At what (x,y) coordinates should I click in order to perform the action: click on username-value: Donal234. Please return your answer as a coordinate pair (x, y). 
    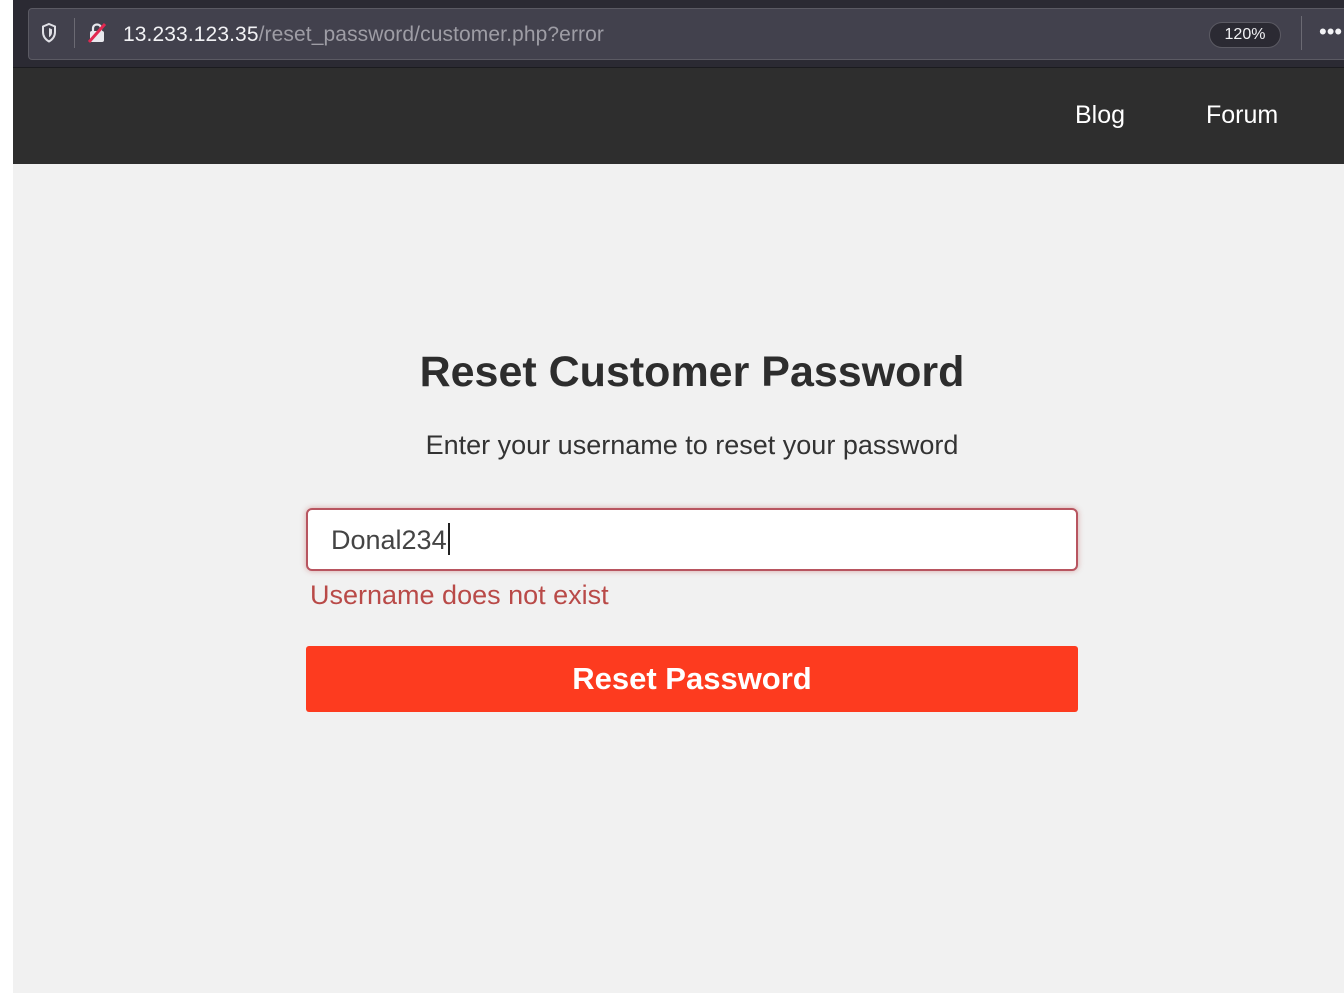
    Looking at the image, I should click on (389, 540).